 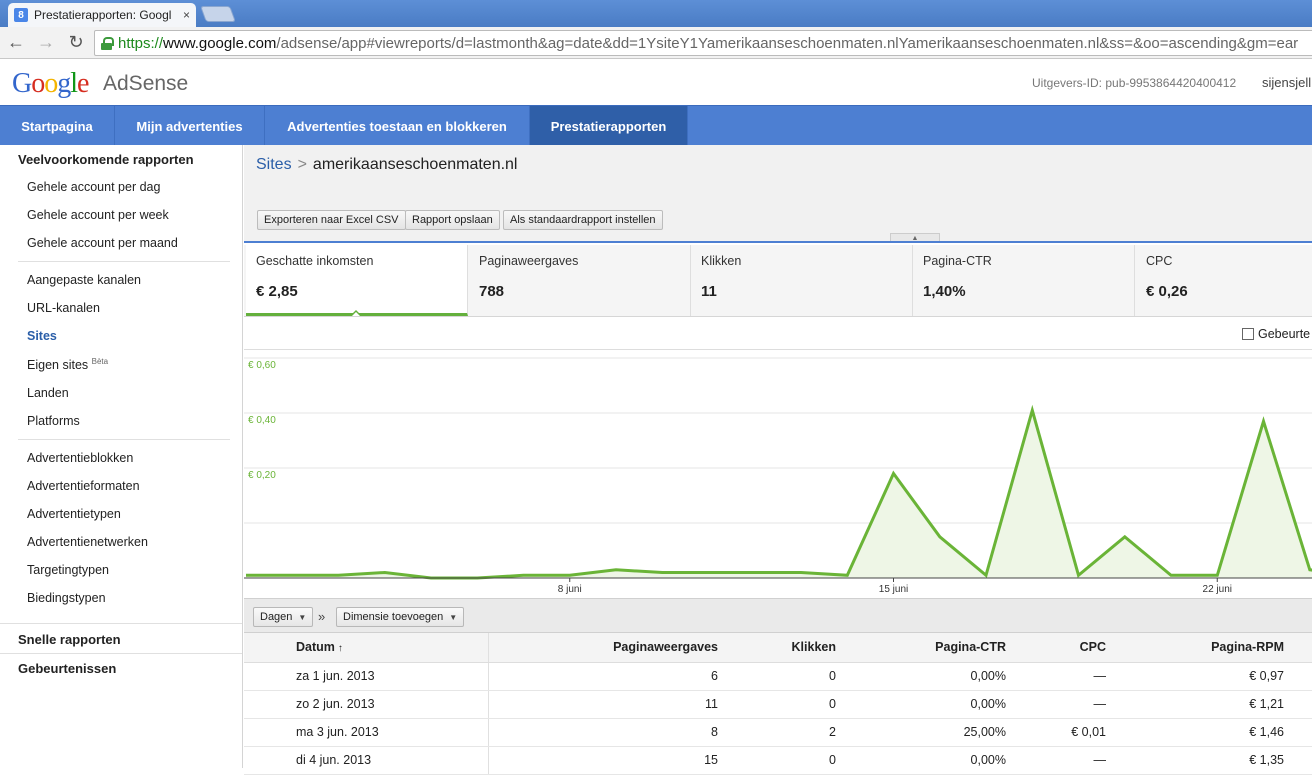 What do you see at coordinates (84, 280) in the screenshot?
I see `sidebar-item-aangepaste-kanalen: Aangepaste kanalen` at bounding box center [84, 280].